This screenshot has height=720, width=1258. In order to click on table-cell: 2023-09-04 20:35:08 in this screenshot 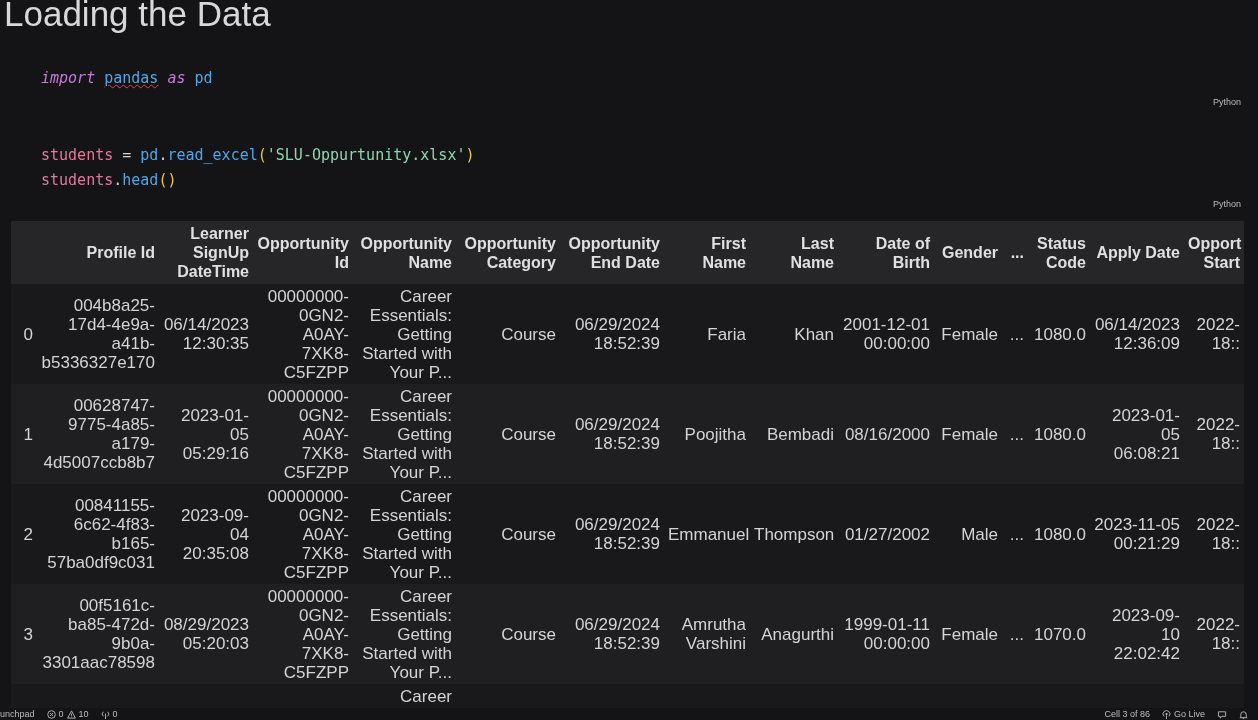, I will do `click(214, 534)`.